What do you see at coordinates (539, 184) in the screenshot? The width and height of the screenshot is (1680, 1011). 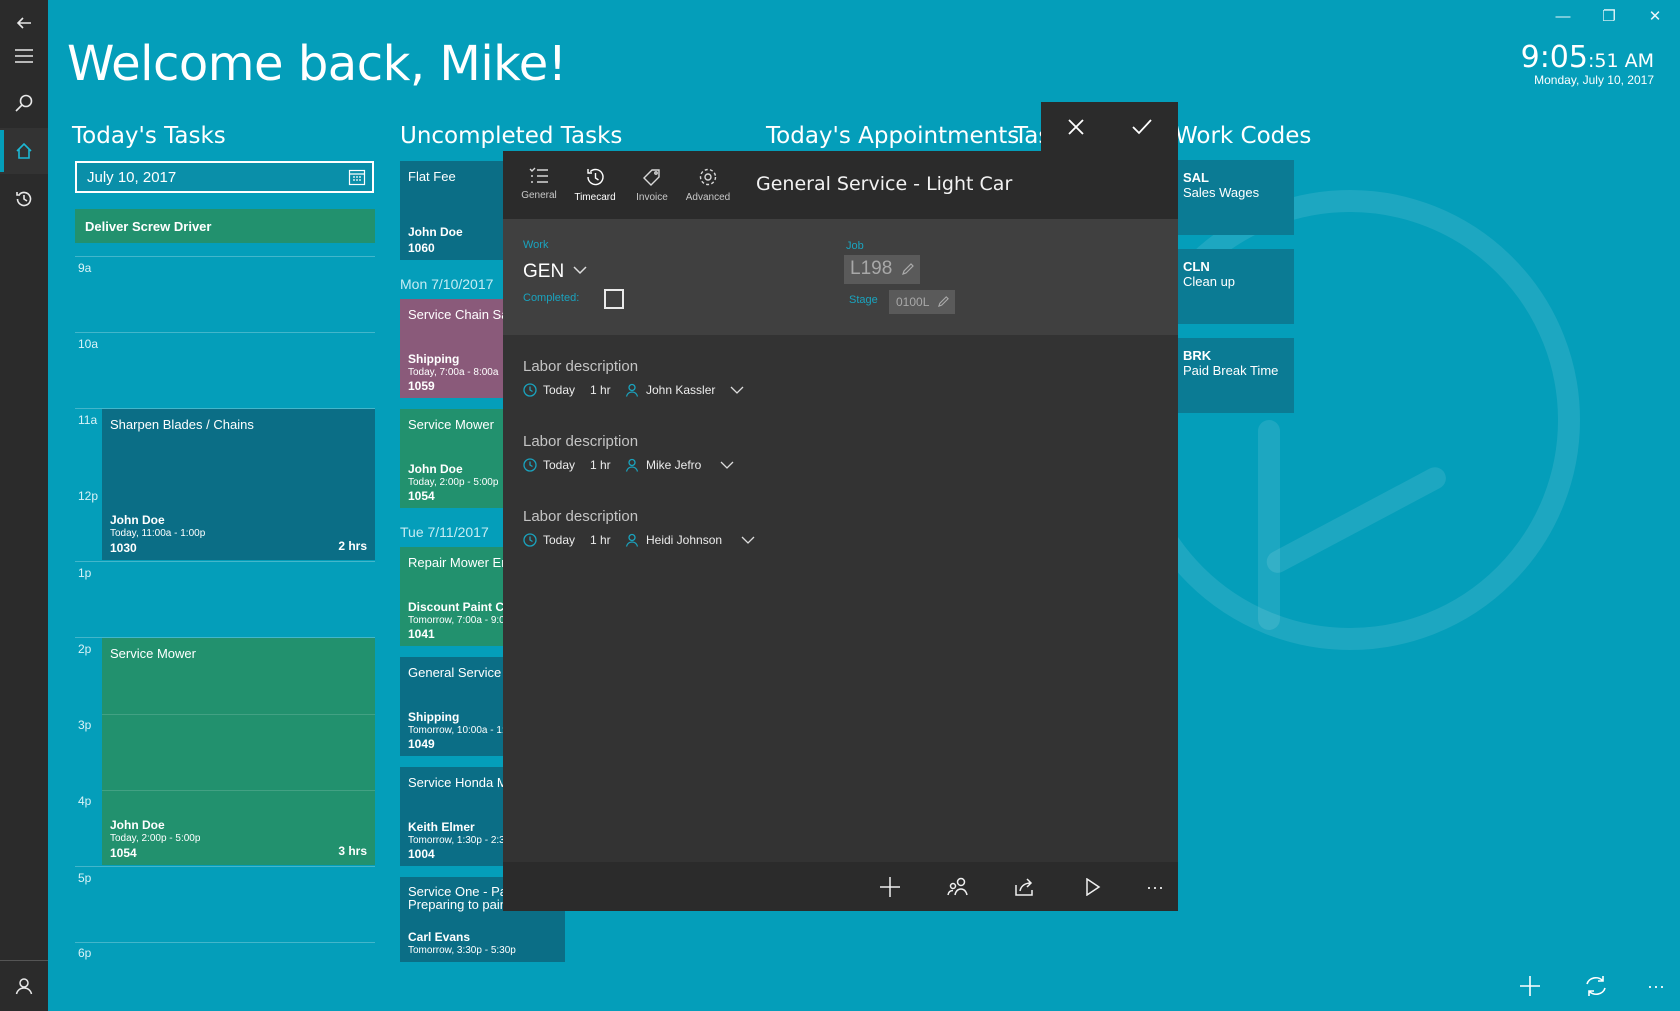 I see `tab-general: General` at bounding box center [539, 184].